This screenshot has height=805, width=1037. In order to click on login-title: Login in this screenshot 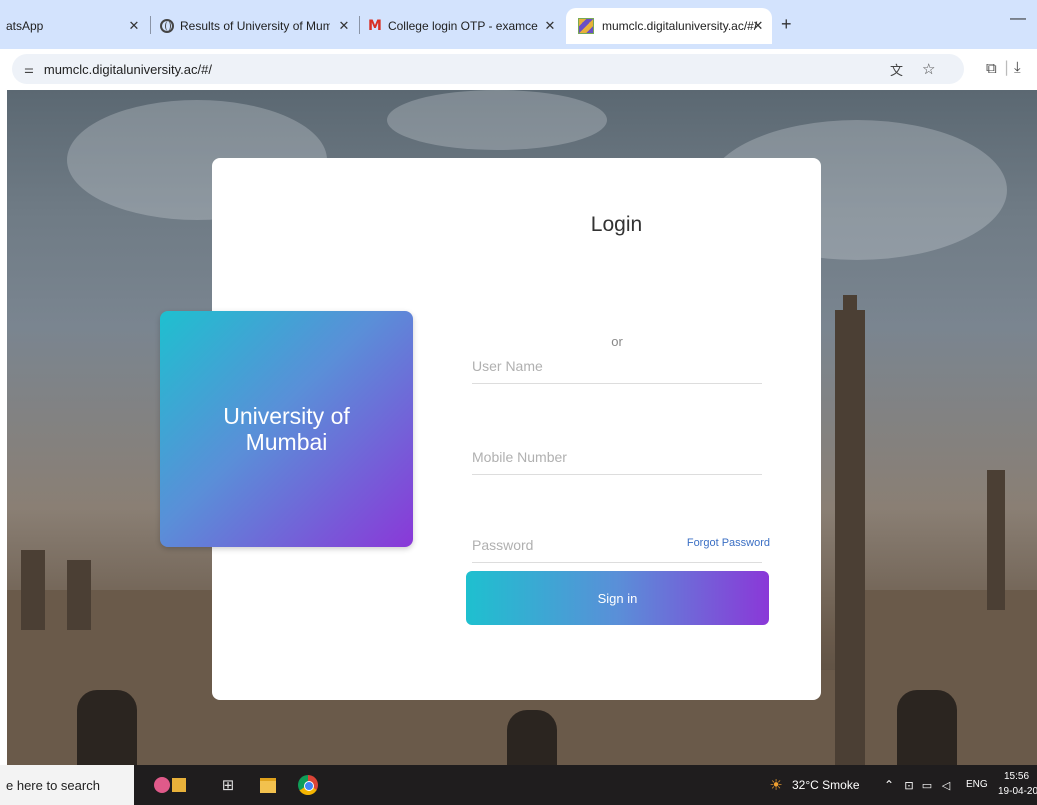, I will do `click(616, 224)`.